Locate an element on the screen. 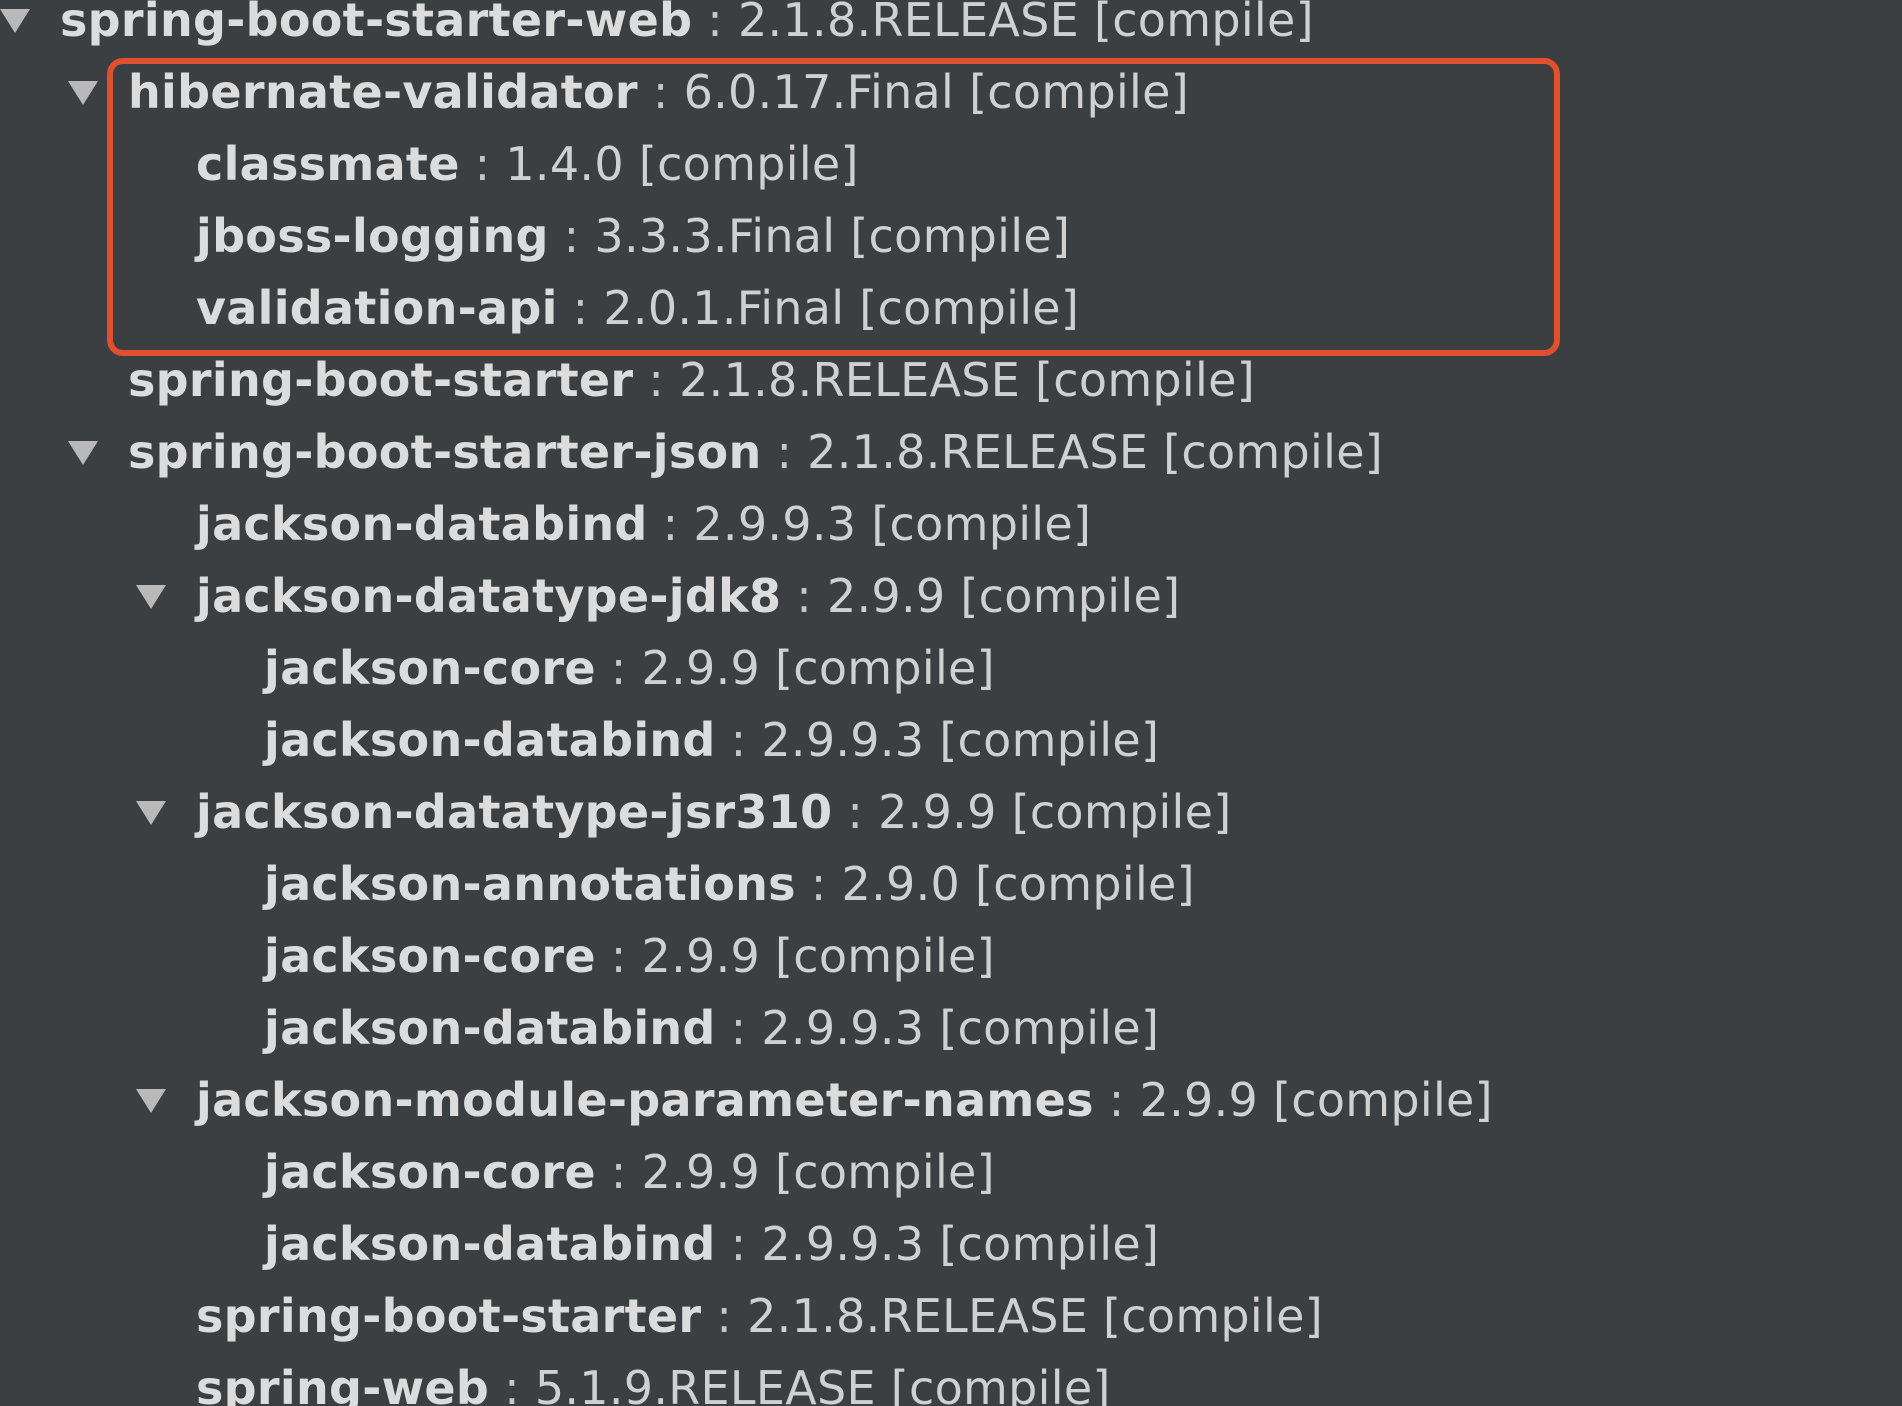 This screenshot has width=1902, height=1406. artifact-version: 3.3.3.Final is located at coordinates (715, 236).